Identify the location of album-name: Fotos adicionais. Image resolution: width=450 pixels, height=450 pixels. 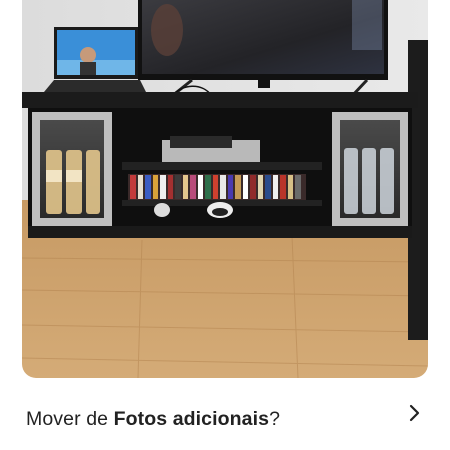
(191, 419).